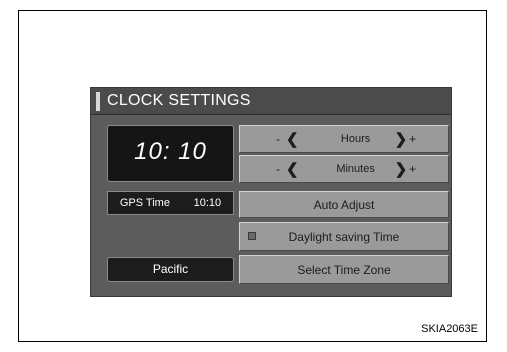 The image size is (507, 352). Describe the element at coordinates (412, 139) in the screenshot. I see `hours-plus: +` at that location.